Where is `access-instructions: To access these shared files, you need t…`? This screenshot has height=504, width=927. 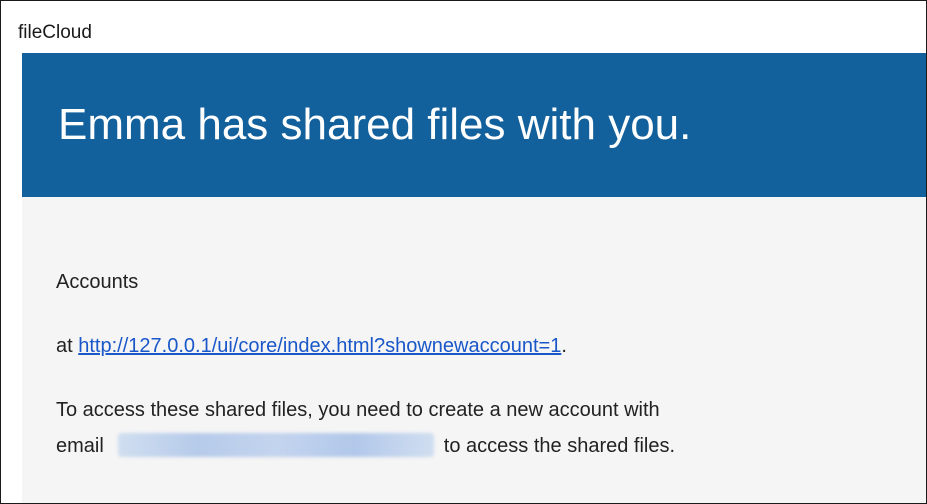
access-instructions: To access these shared files, you need t… is located at coordinates (358, 410).